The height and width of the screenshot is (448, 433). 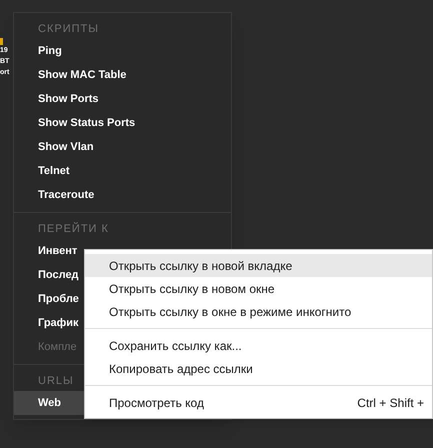 I want to click on shortcut-text: Ctrl + Shift +, so click(x=390, y=403).